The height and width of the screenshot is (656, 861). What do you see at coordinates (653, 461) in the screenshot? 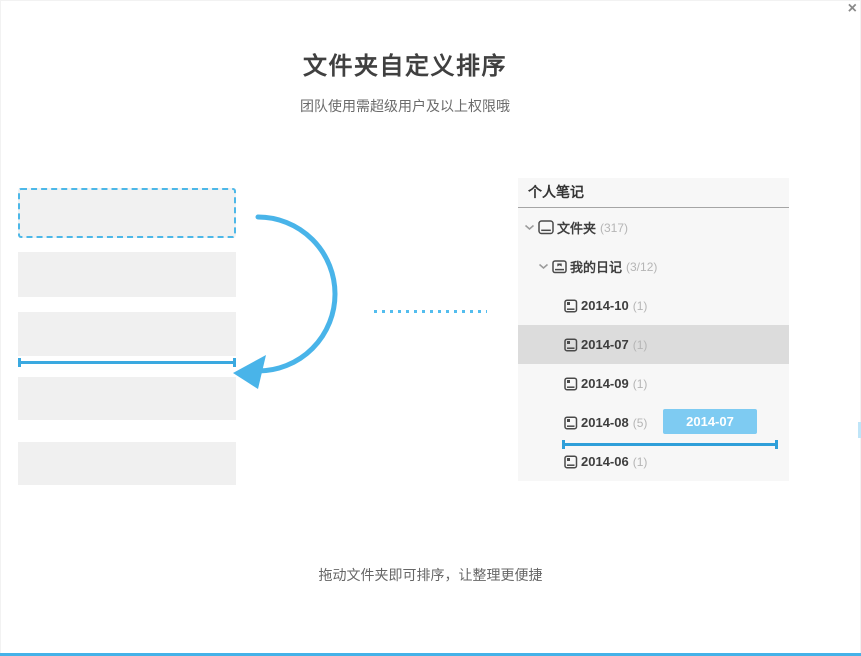
I see `tree-item-2014-06: 2014-06 (1)` at bounding box center [653, 461].